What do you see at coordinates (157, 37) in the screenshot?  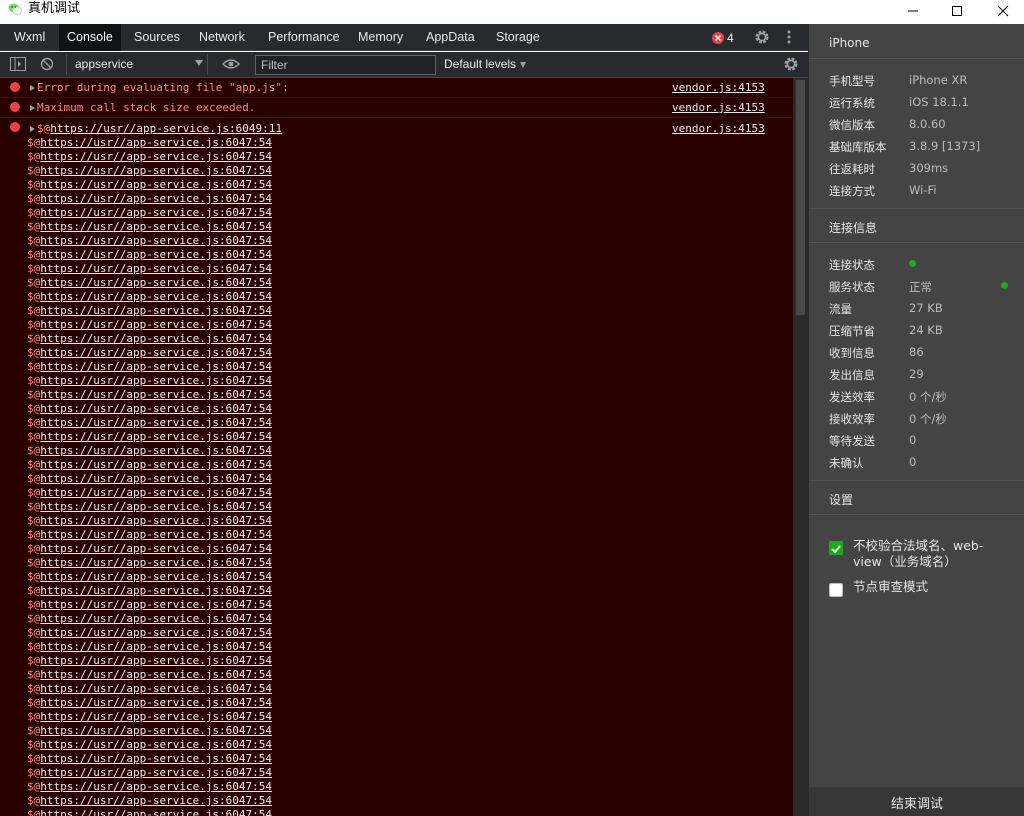 I see `tab-sources: Sources` at bounding box center [157, 37].